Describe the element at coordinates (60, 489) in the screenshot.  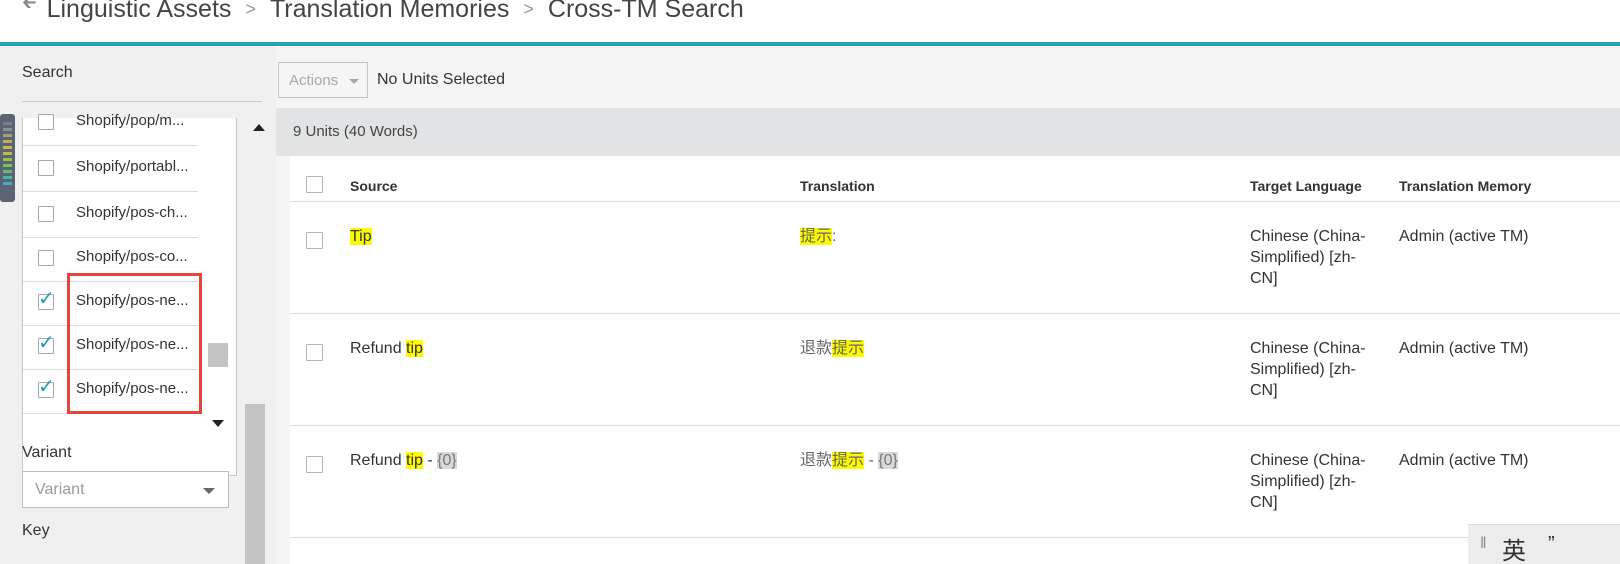
I see `variant-placeholder: Variant` at that location.